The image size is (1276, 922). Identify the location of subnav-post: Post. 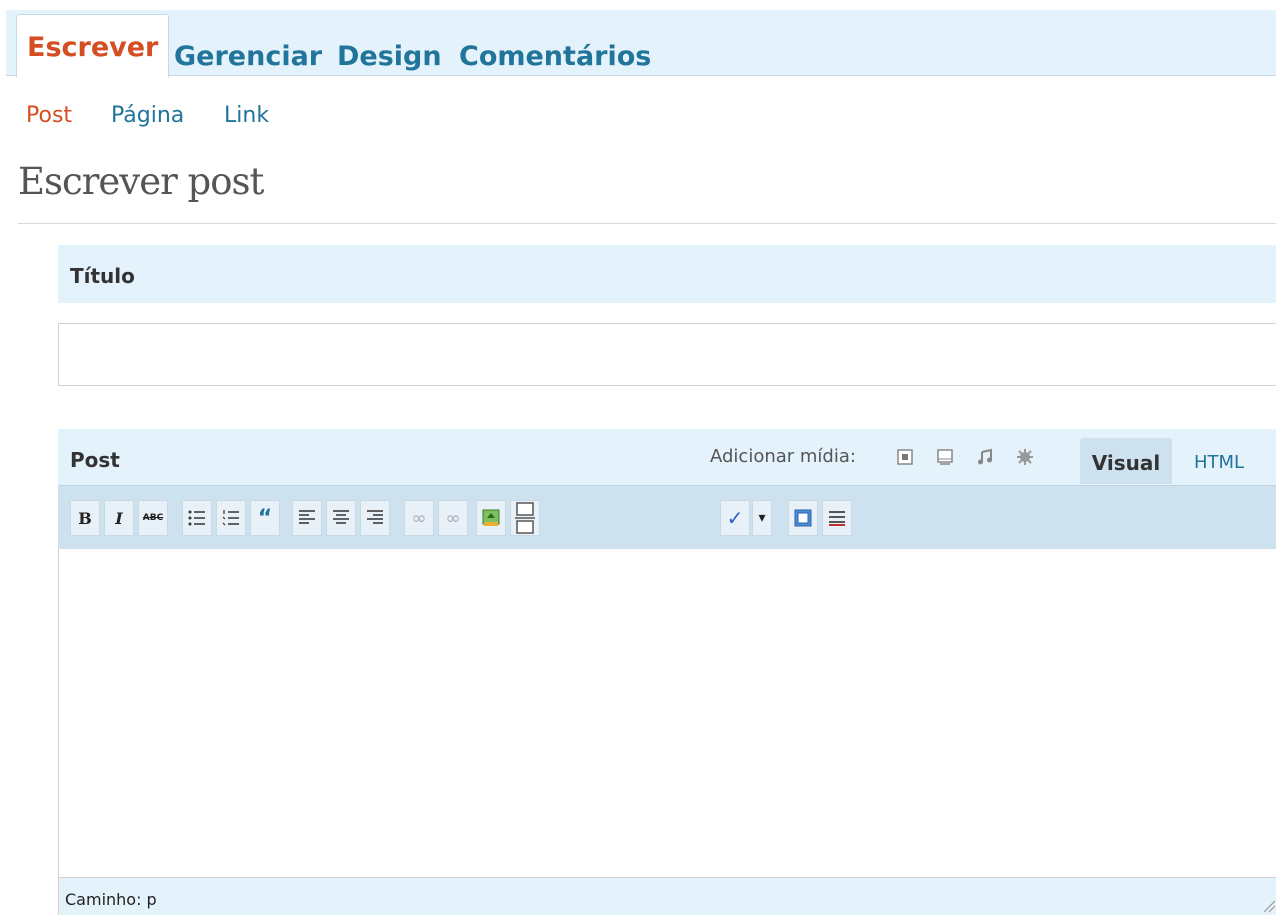
(49, 116).